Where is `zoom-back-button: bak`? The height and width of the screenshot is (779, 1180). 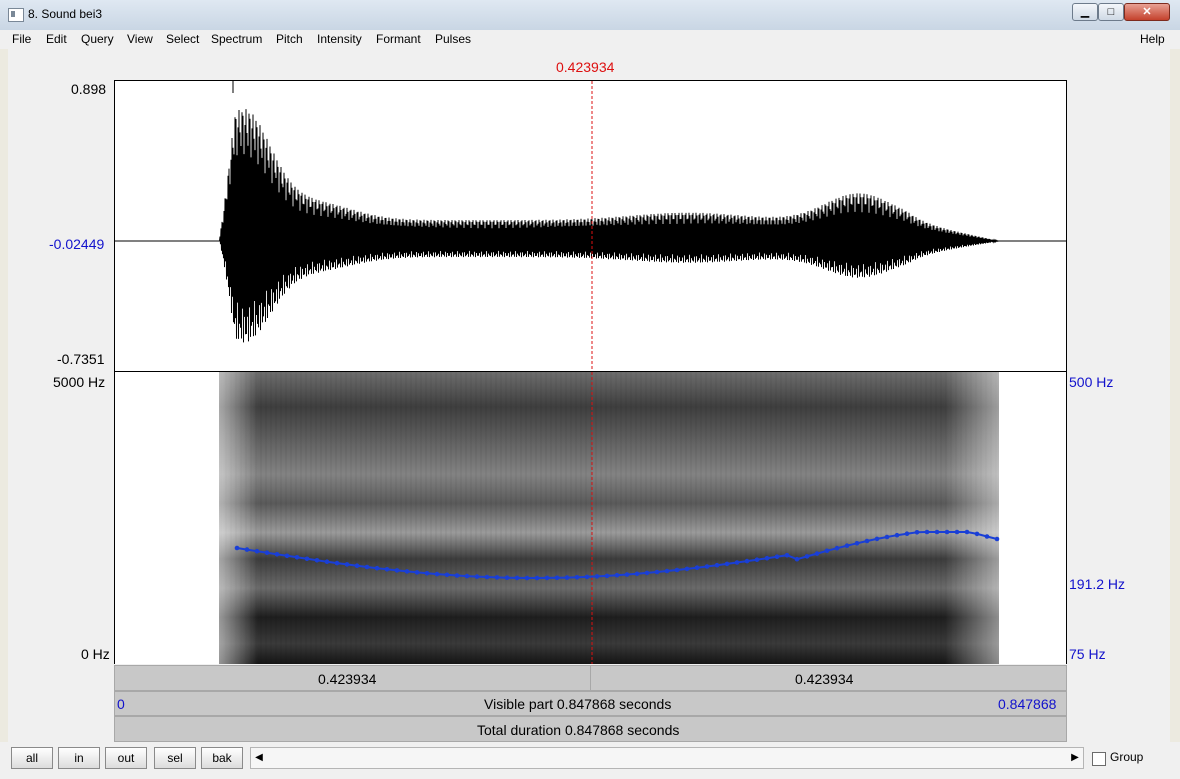
zoom-back-button: bak is located at coordinates (222, 758).